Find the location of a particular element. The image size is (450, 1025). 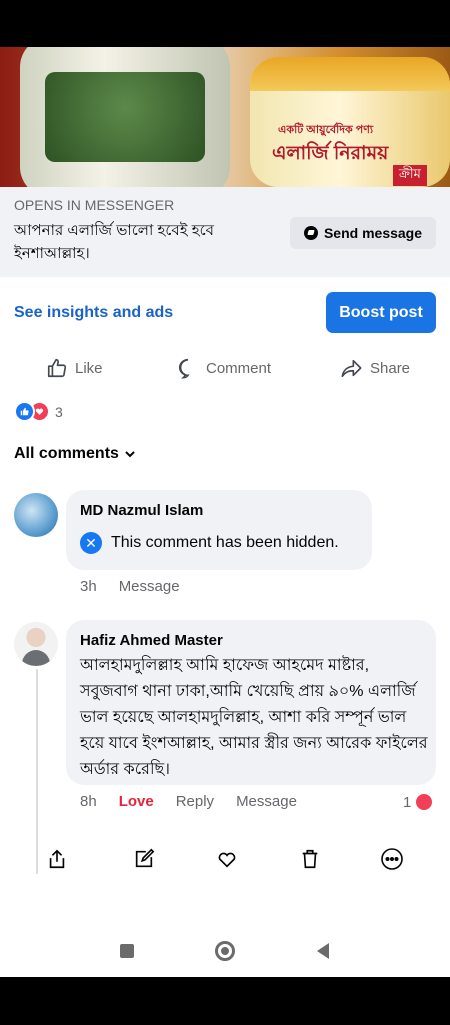

comment-reply-link: Reply is located at coordinates (195, 801).